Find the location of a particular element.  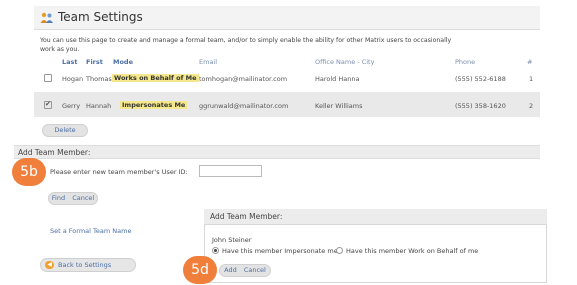

team-icon is located at coordinates (46, 17).